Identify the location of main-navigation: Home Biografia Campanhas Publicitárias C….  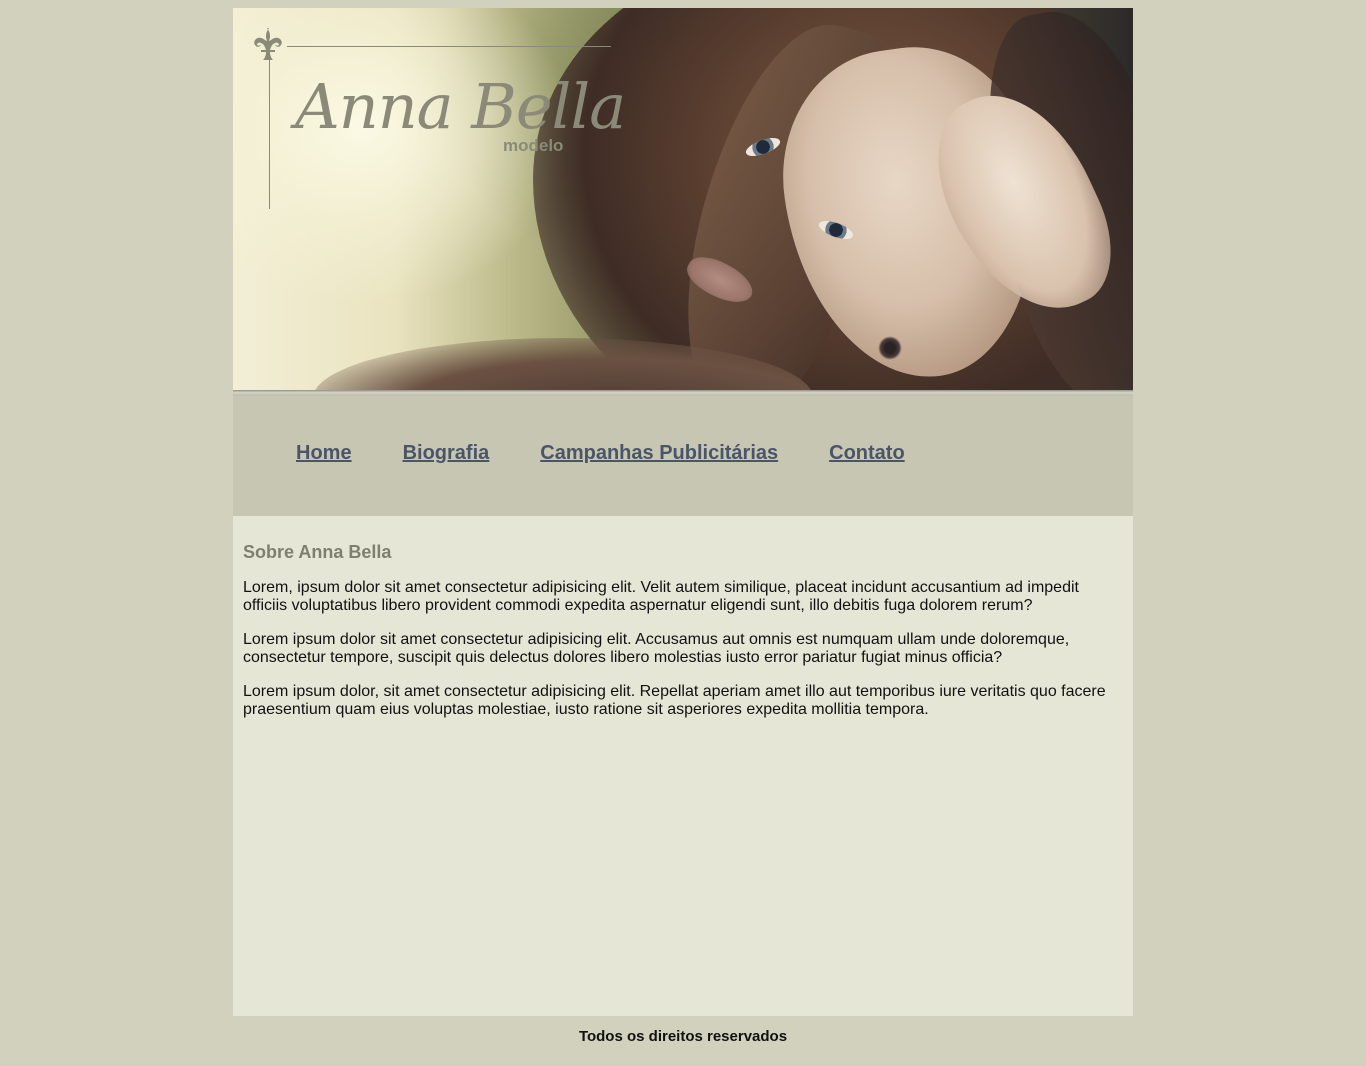
(683, 456).